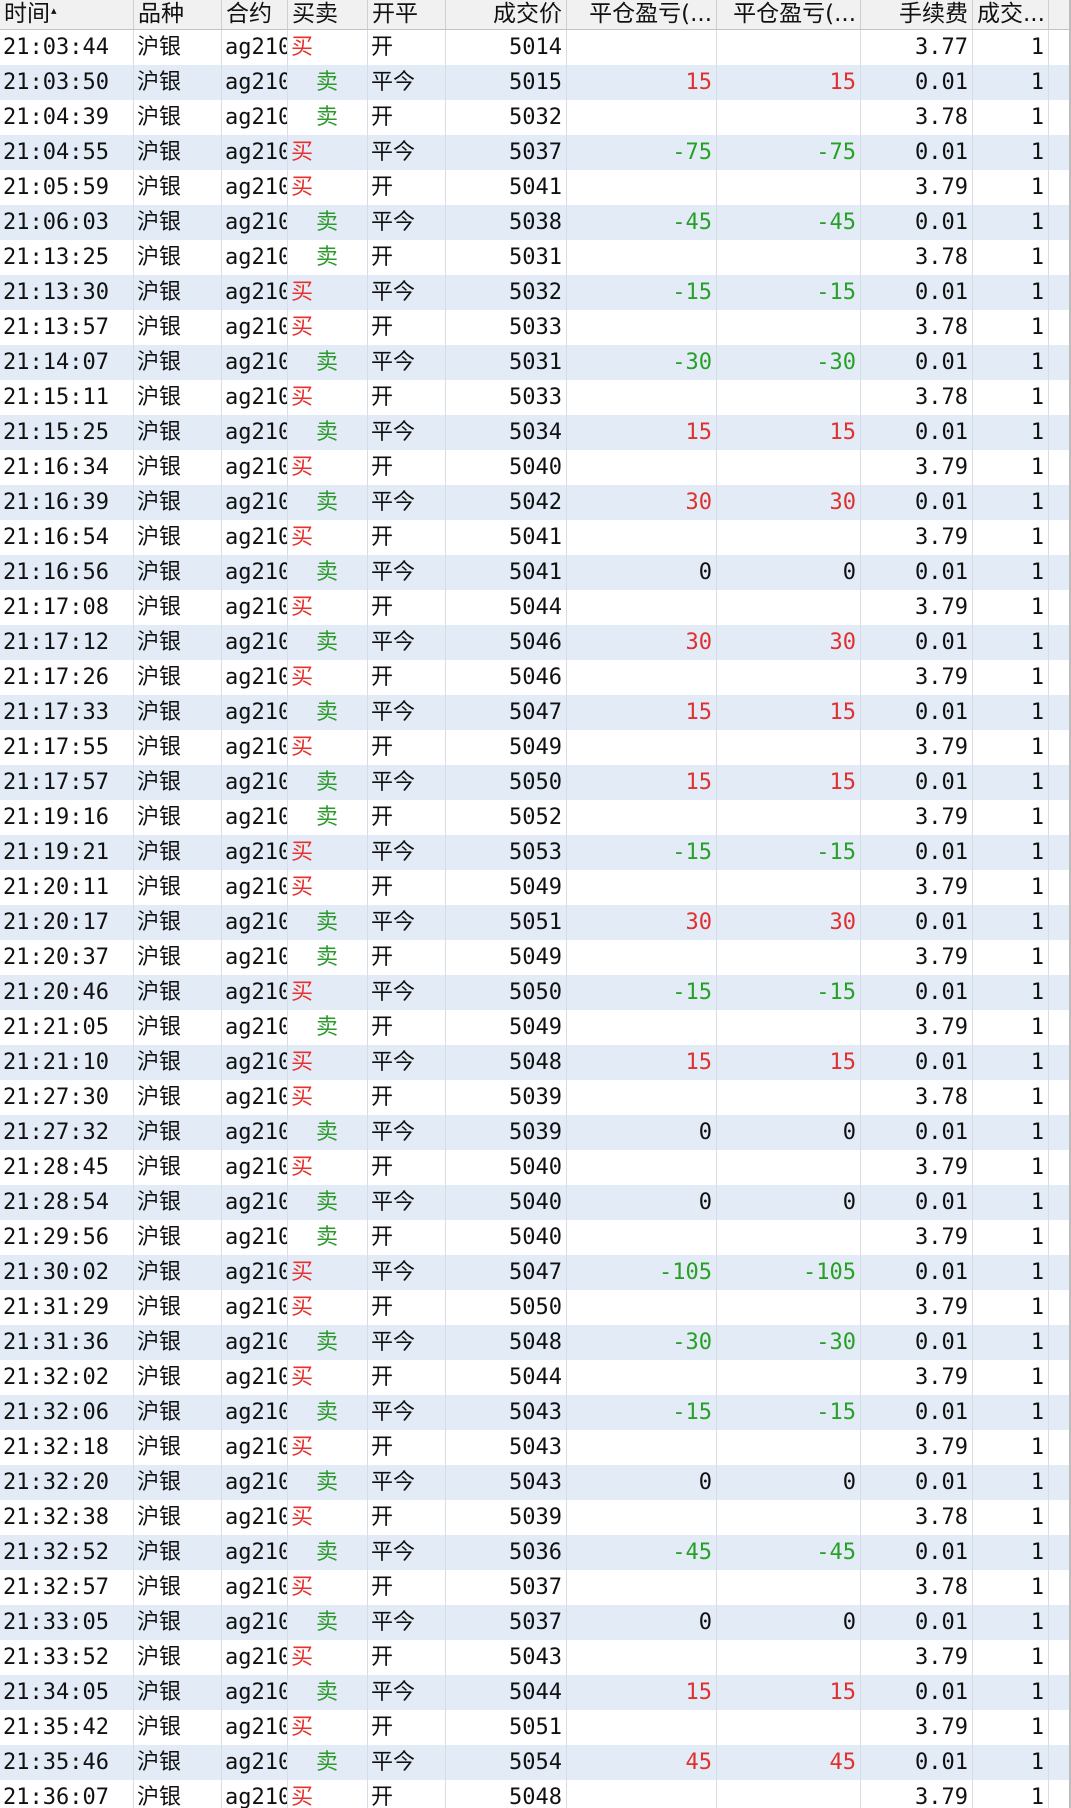 The image size is (1071, 1808). Describe the element at coordinates (917, 957) in the screenshot. I see `cell-fee: 3.79` at that location.